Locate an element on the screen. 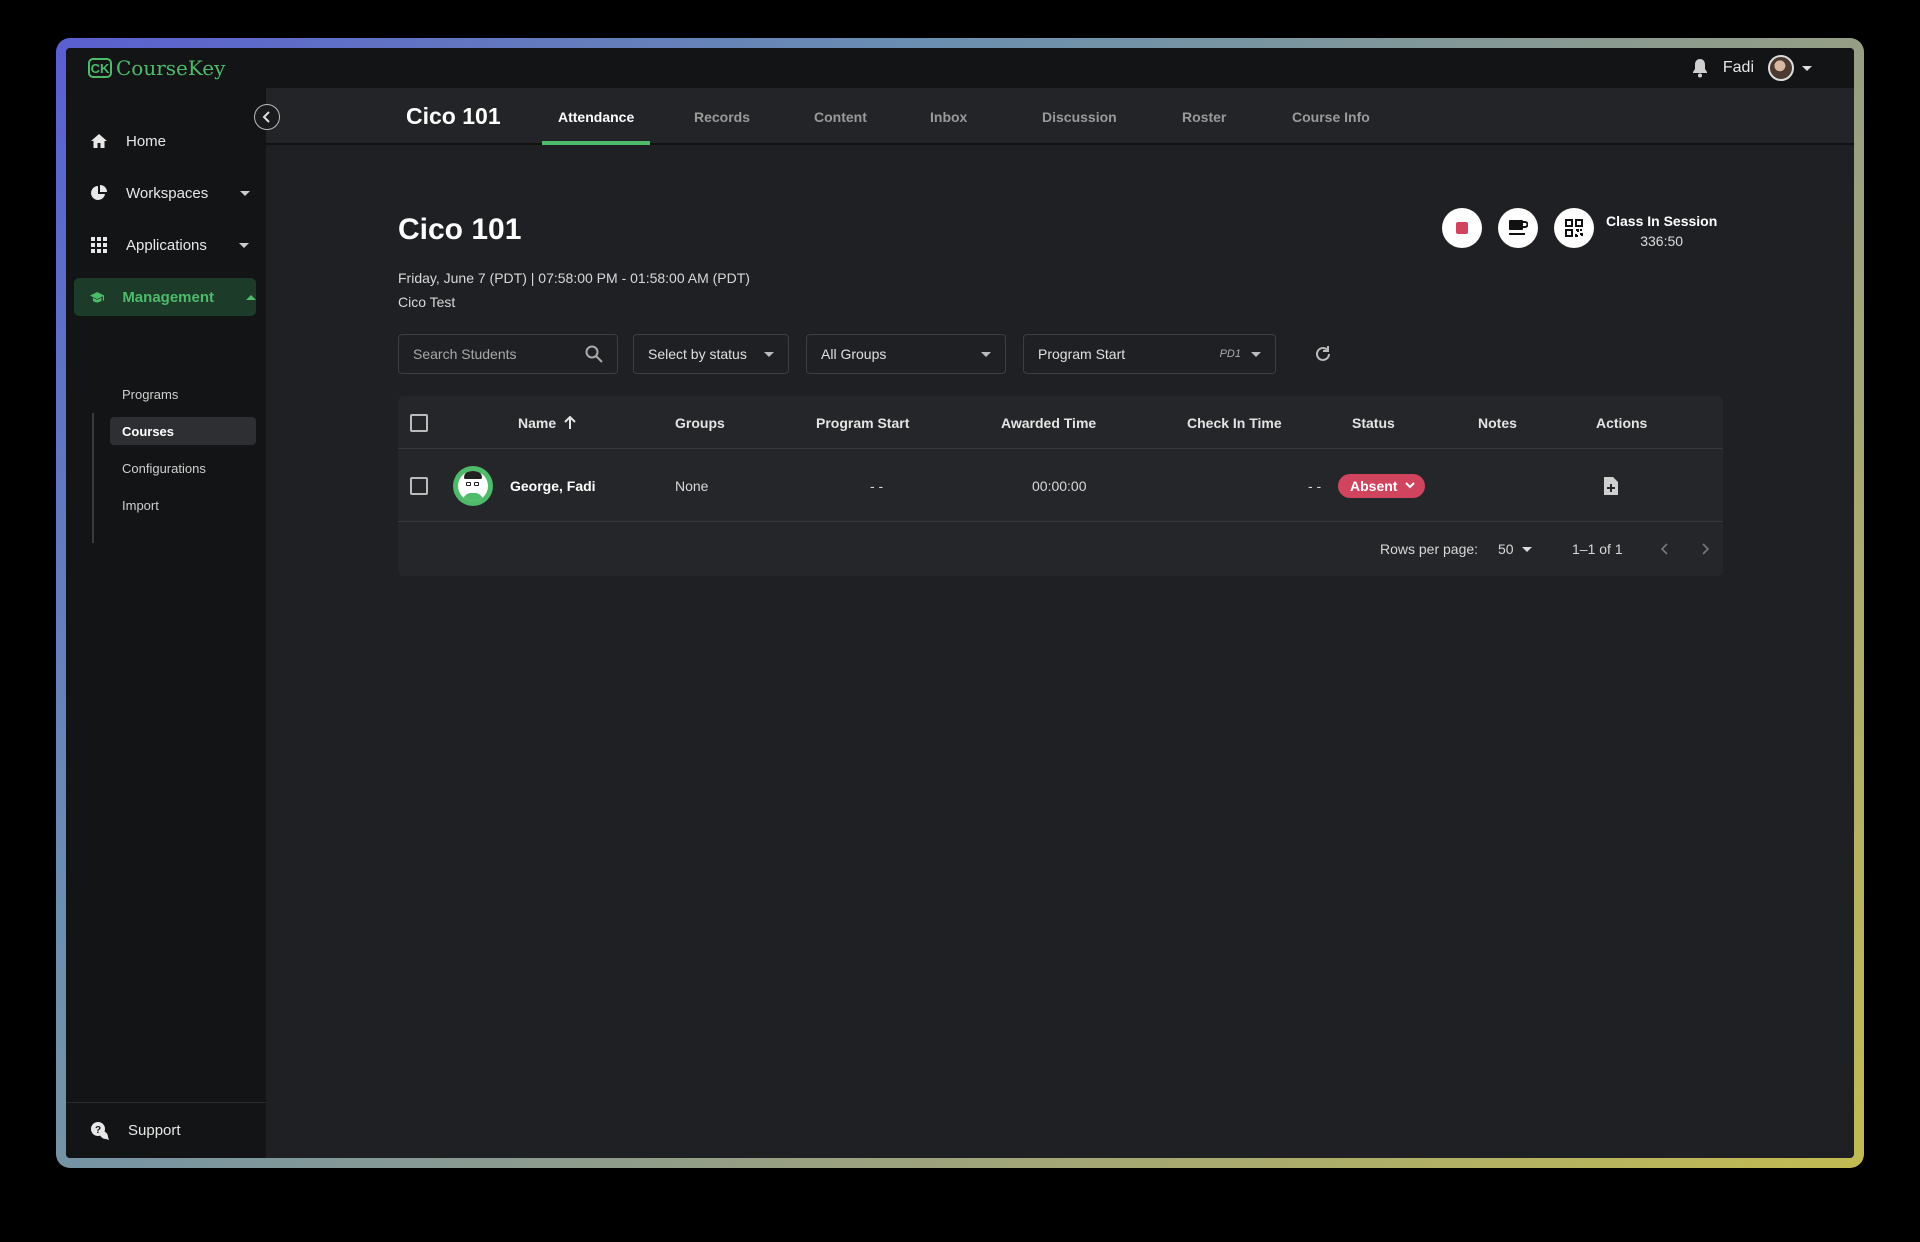 This screenshot has height=1242, width=1920. column-header-status: Status is located at coordinates (1373, 422).